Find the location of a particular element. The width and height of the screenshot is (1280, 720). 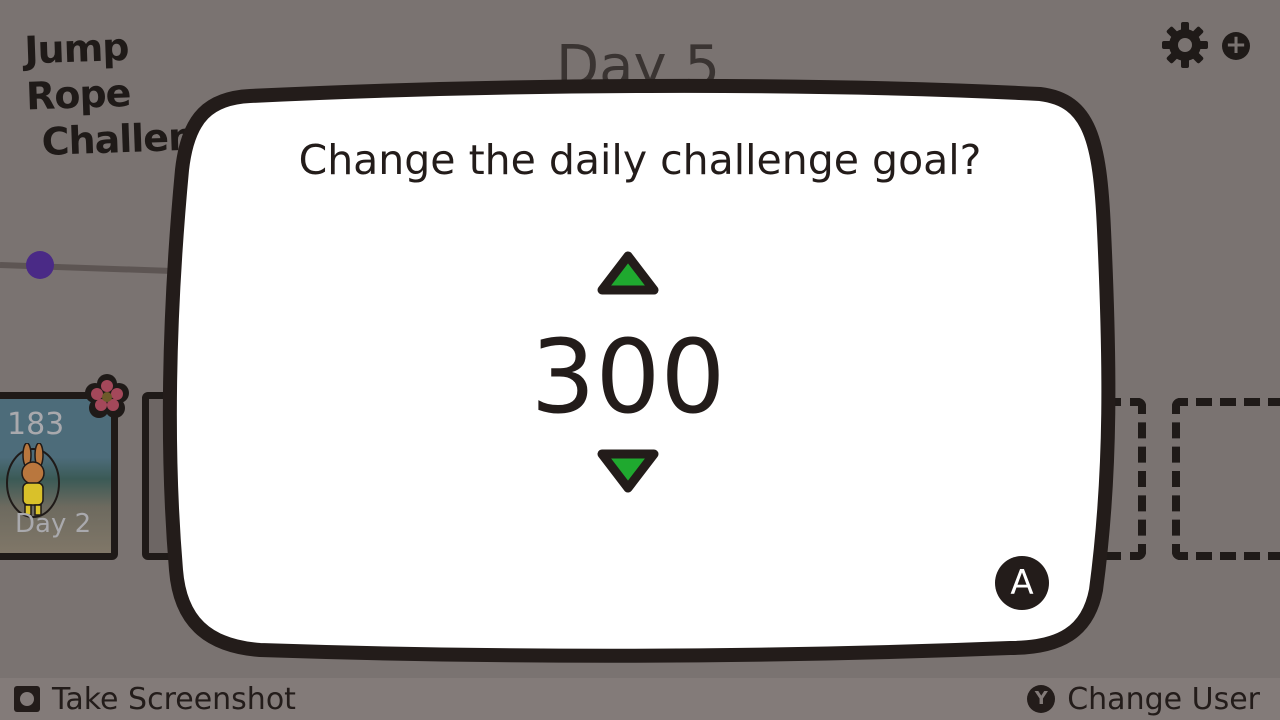

footer-bar: Take Screenshot Y Change User is located at coordinates (640, 699).